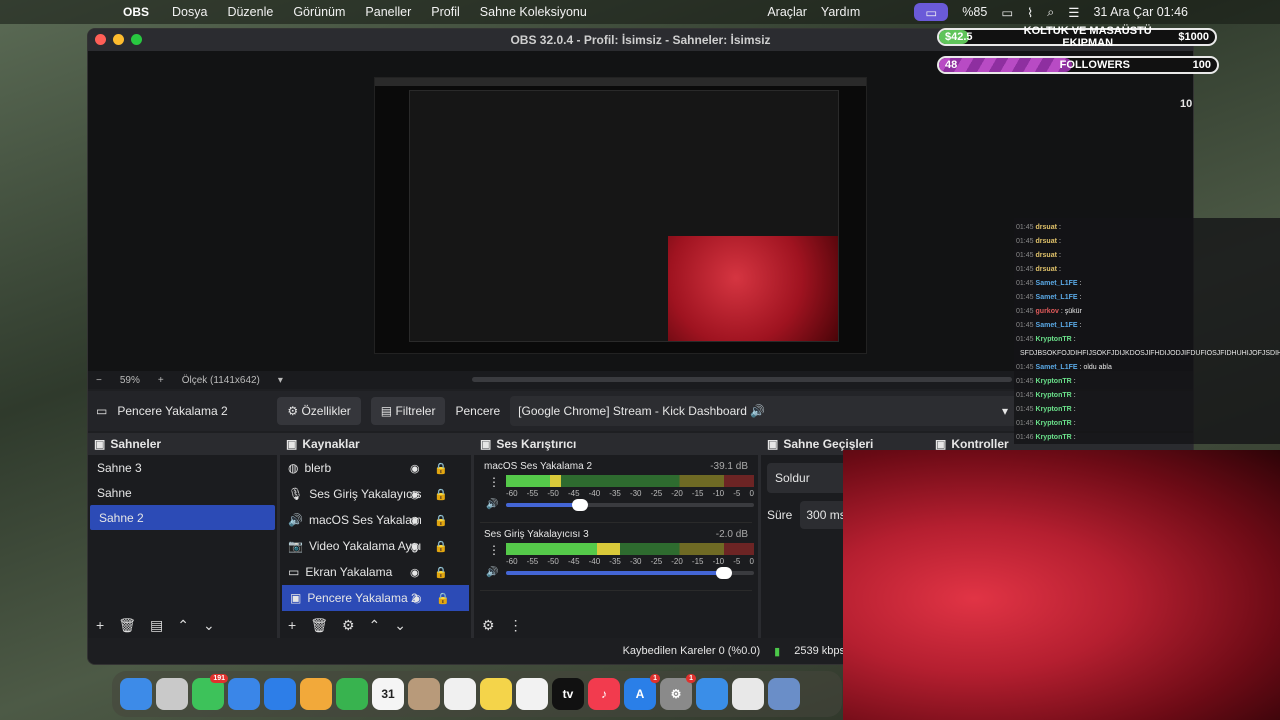 This screenshot has width=1280, height=720. What do you see at coordinates (573, 561) in the screenshot?
I see `scale-tick: -45` at bounding box center [573, 561].